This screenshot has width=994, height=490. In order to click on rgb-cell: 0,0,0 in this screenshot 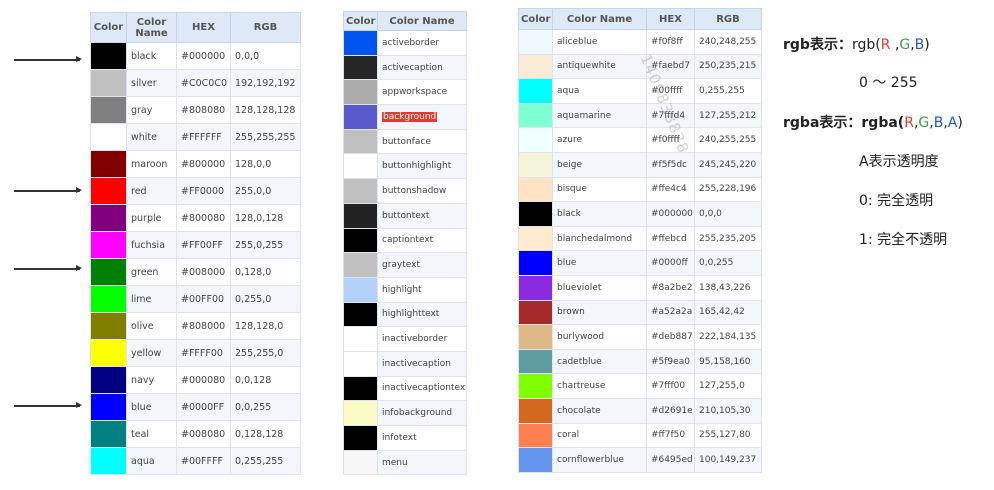, I will do `click(265, 56)`.